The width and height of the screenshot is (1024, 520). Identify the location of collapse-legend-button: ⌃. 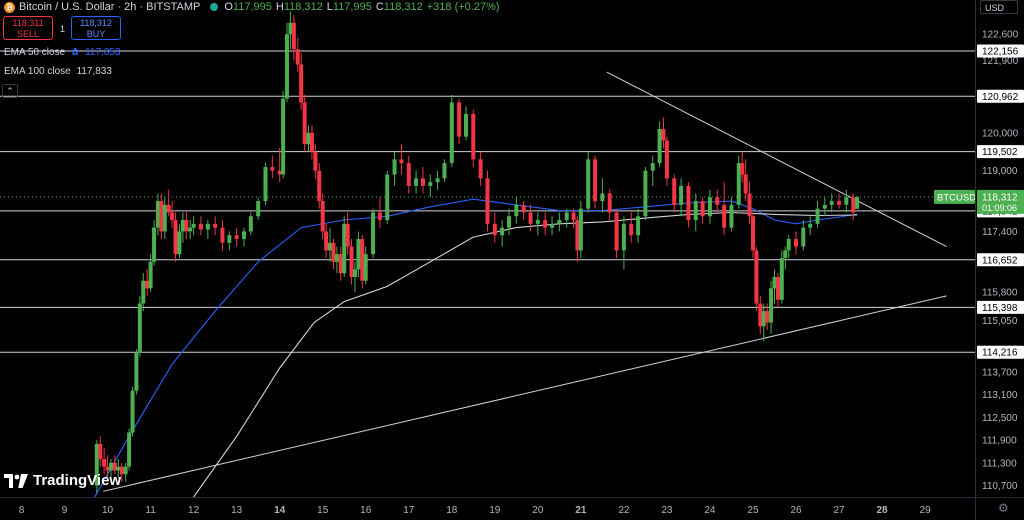
(10, 91).